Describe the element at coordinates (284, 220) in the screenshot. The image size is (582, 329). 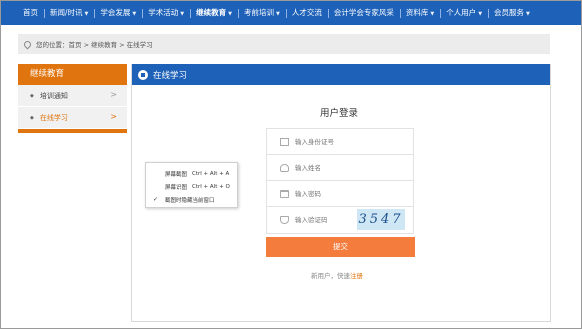
I see `shield-icon` at that location.